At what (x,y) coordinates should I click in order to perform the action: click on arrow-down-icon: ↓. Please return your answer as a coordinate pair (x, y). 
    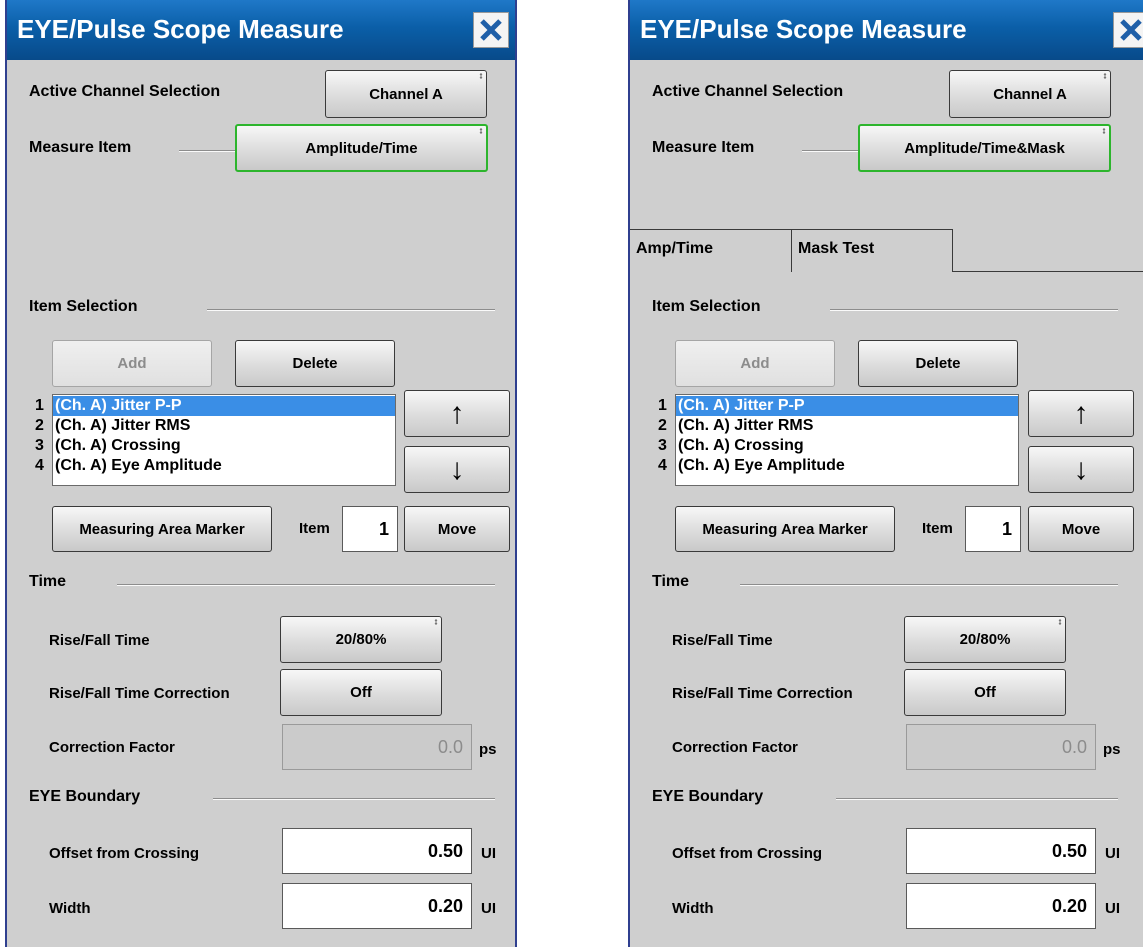
    Looking at the image, I should click on (457, 469).